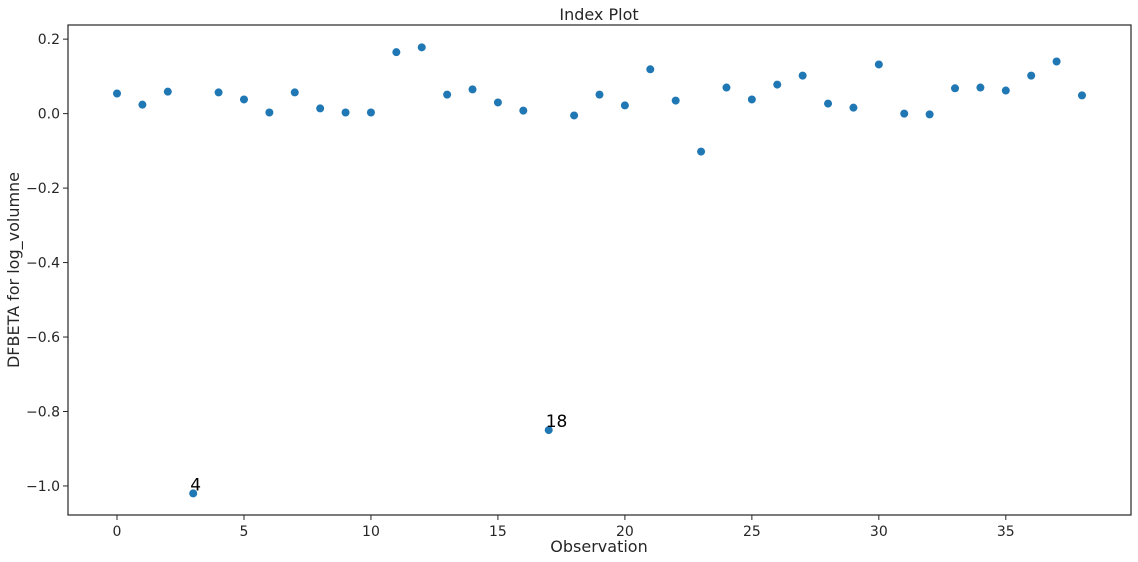 This screenshot has width=1138, height=562. What do you see at coordinates (244, 532) in the screenshot?
I see `x-tick-label: 5` at bounding box center [244, 532].